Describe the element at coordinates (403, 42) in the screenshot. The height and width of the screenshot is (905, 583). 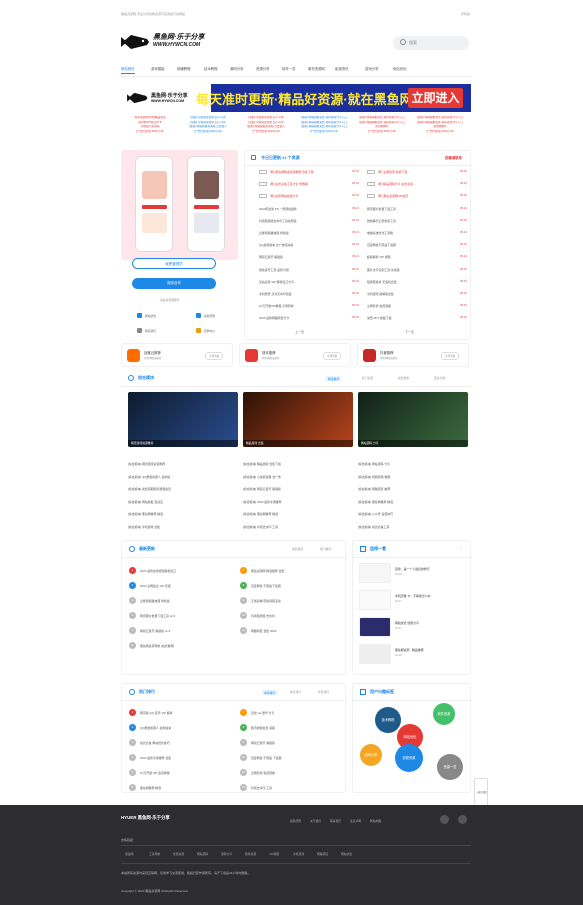
I see `search-icon` at that location.